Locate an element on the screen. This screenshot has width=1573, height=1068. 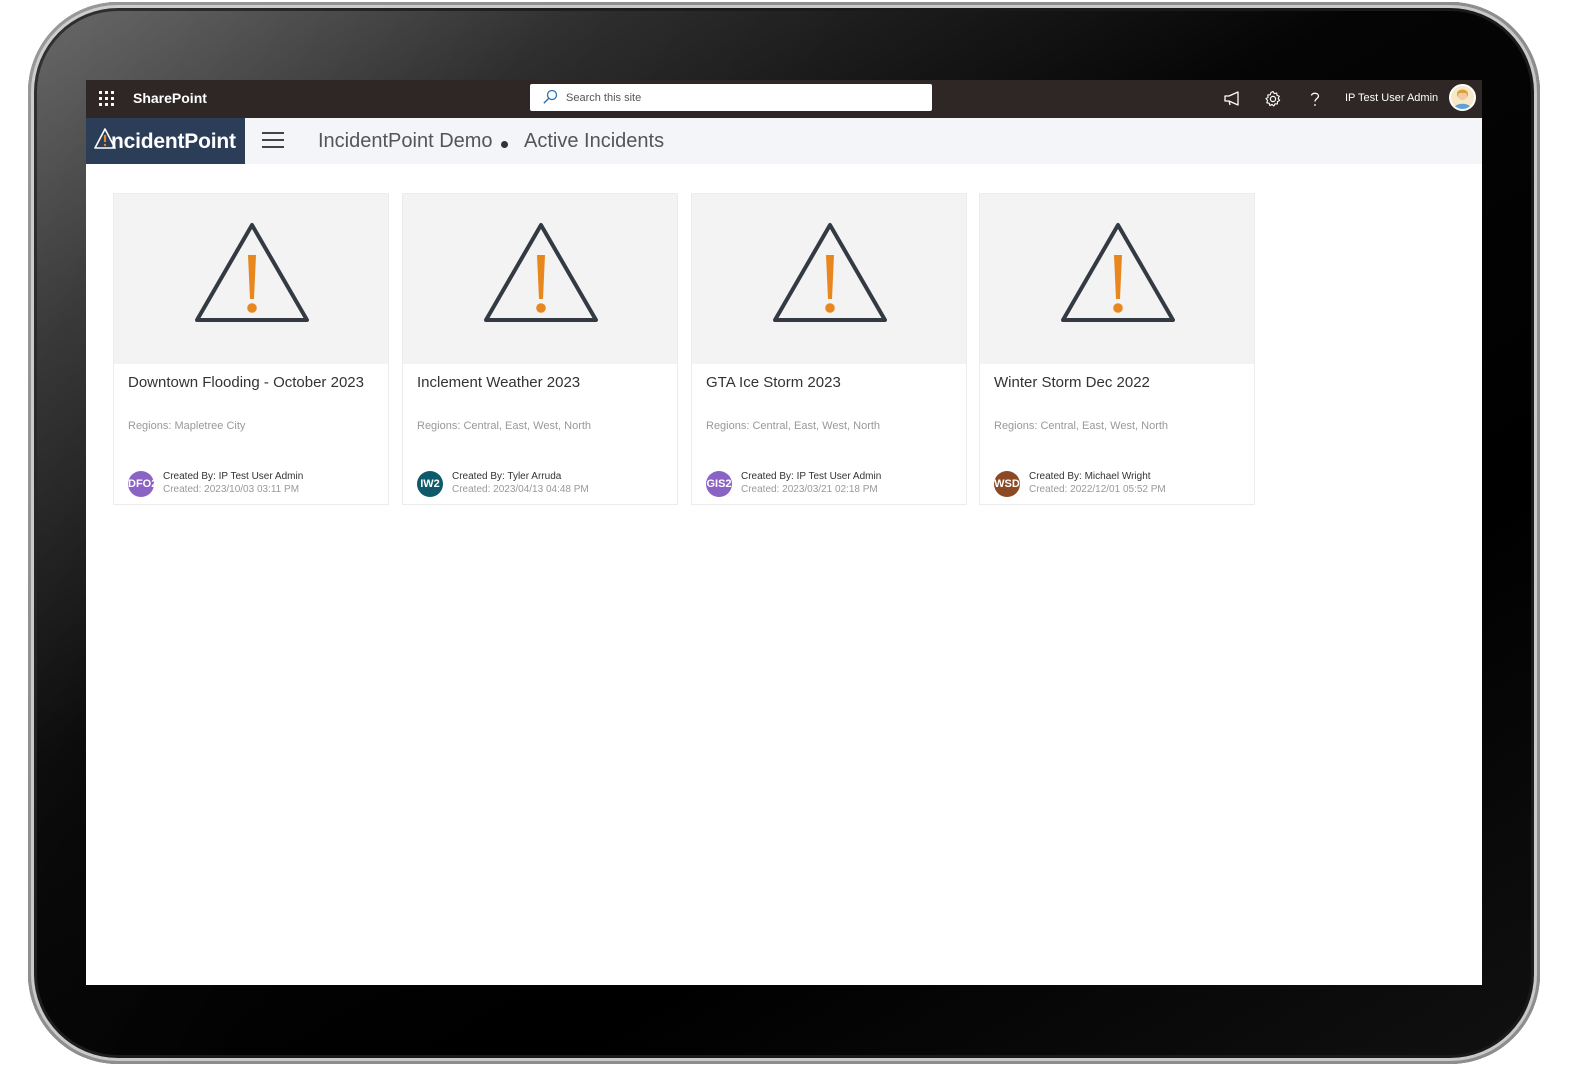
help-question-icon is located at coordinates (1315, 99).